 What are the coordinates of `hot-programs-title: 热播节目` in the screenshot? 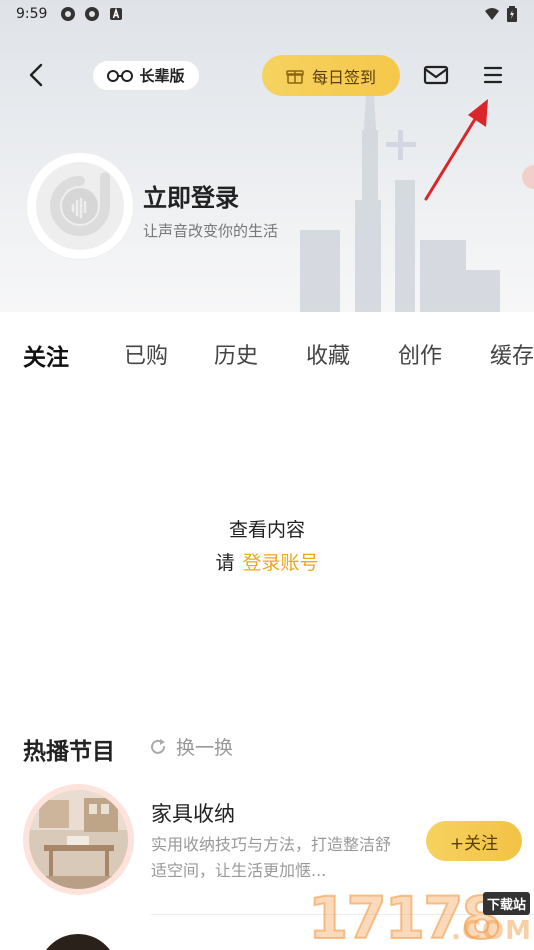 It's located at (69, 752).